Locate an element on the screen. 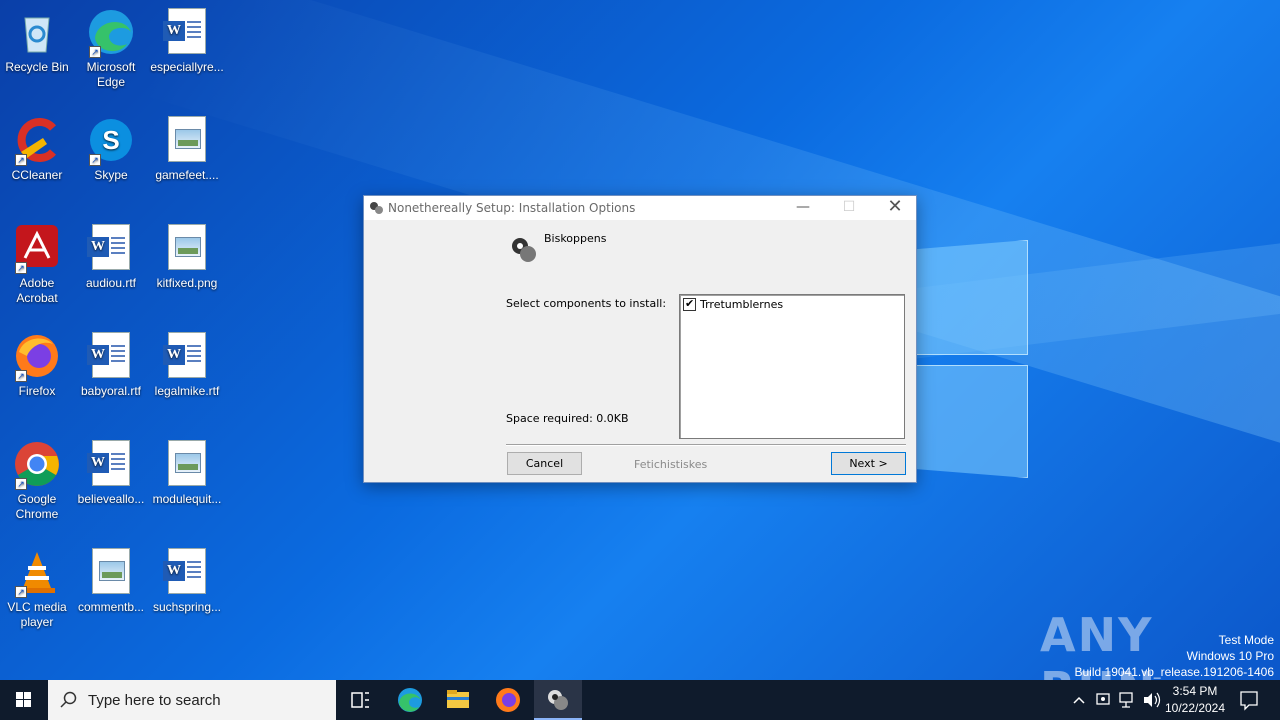 Image resolution: width=1280 pixels, height=720 pixels. desktop-icon-label: Google Chrome is located at coordinates (37, 506).